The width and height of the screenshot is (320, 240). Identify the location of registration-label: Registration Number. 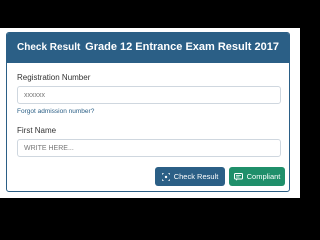
(54, 77).